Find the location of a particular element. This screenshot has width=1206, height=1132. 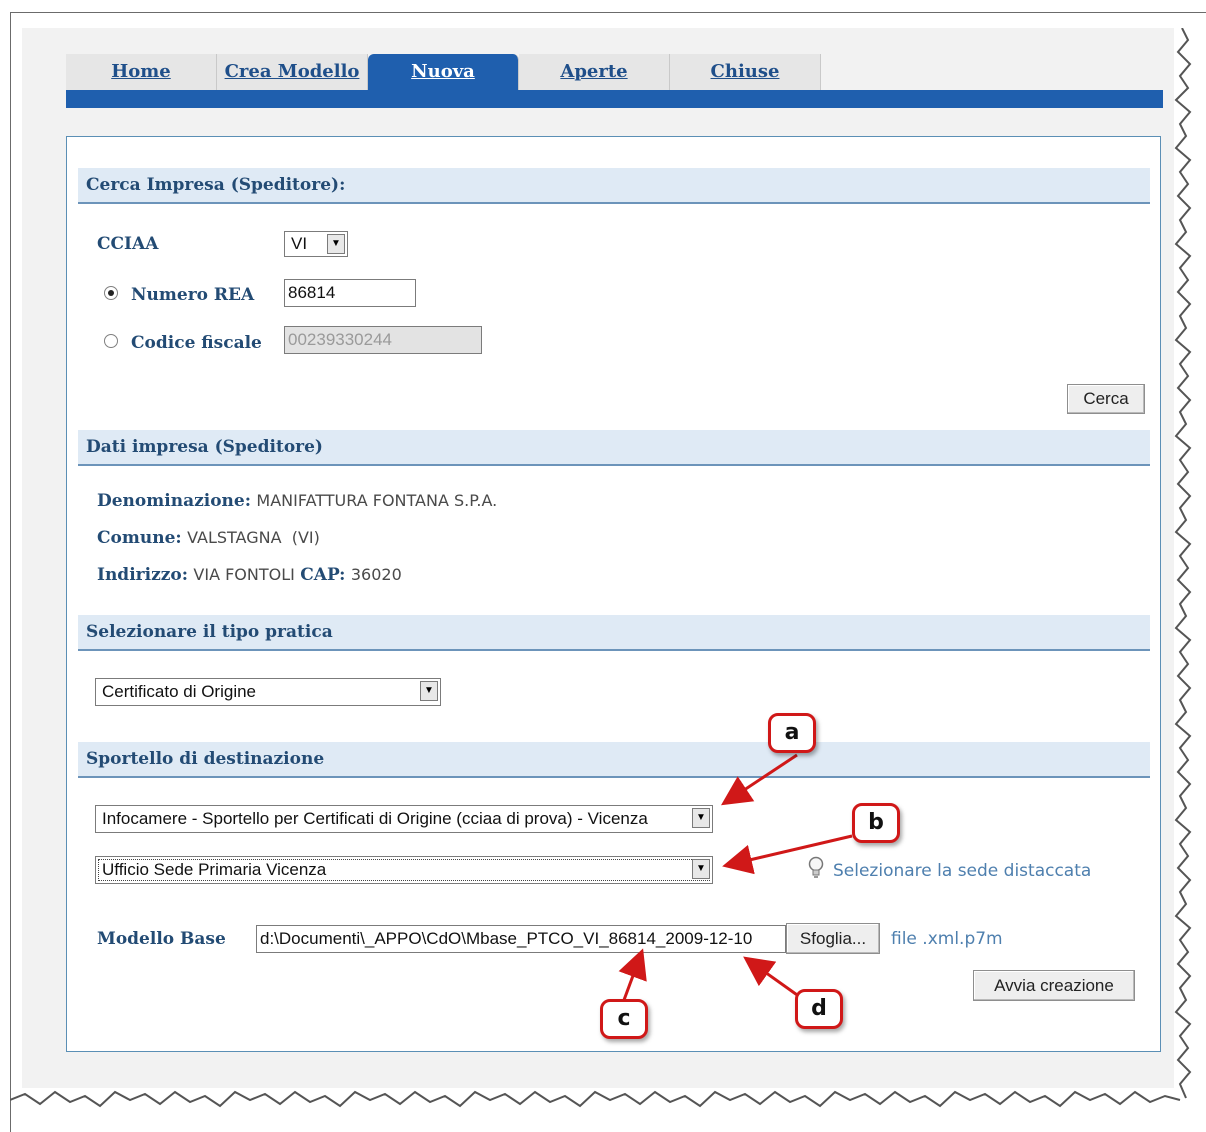

callout-a: a is located at coordinates (792, 733).